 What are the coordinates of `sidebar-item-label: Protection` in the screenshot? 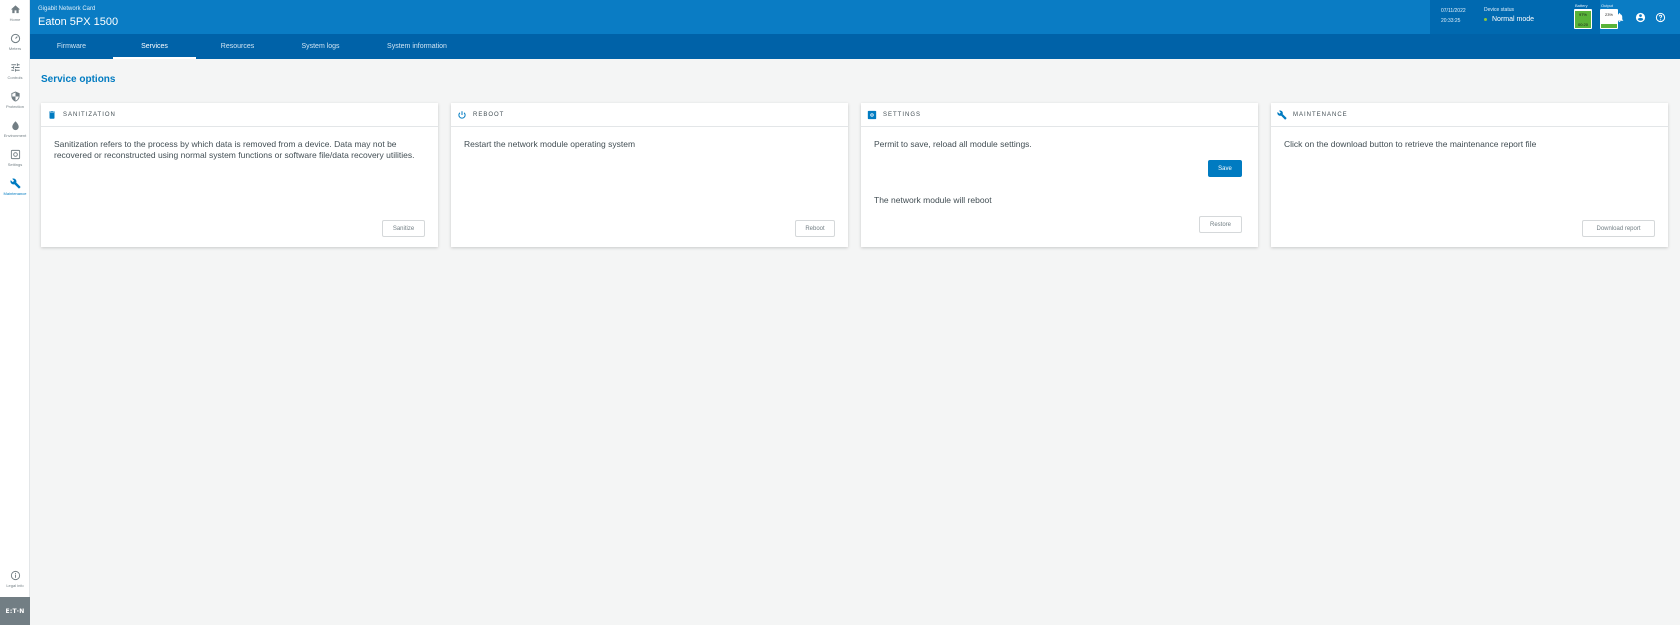 It's located at (14, 106).